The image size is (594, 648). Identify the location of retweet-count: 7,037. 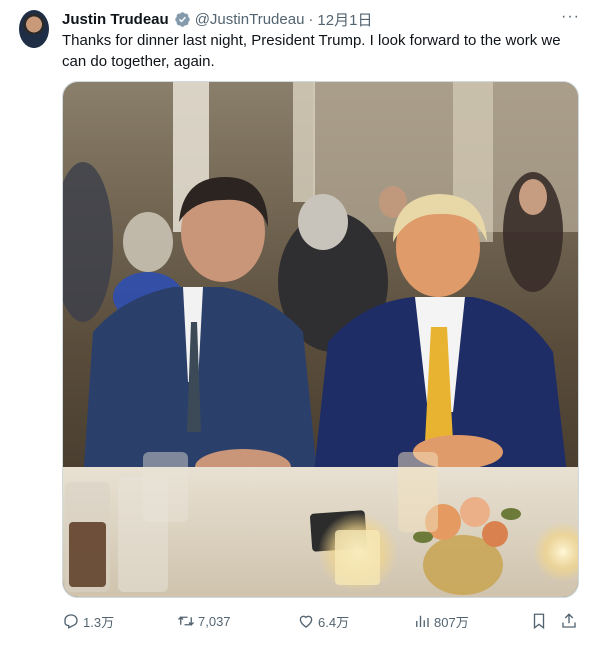
(214, 621).